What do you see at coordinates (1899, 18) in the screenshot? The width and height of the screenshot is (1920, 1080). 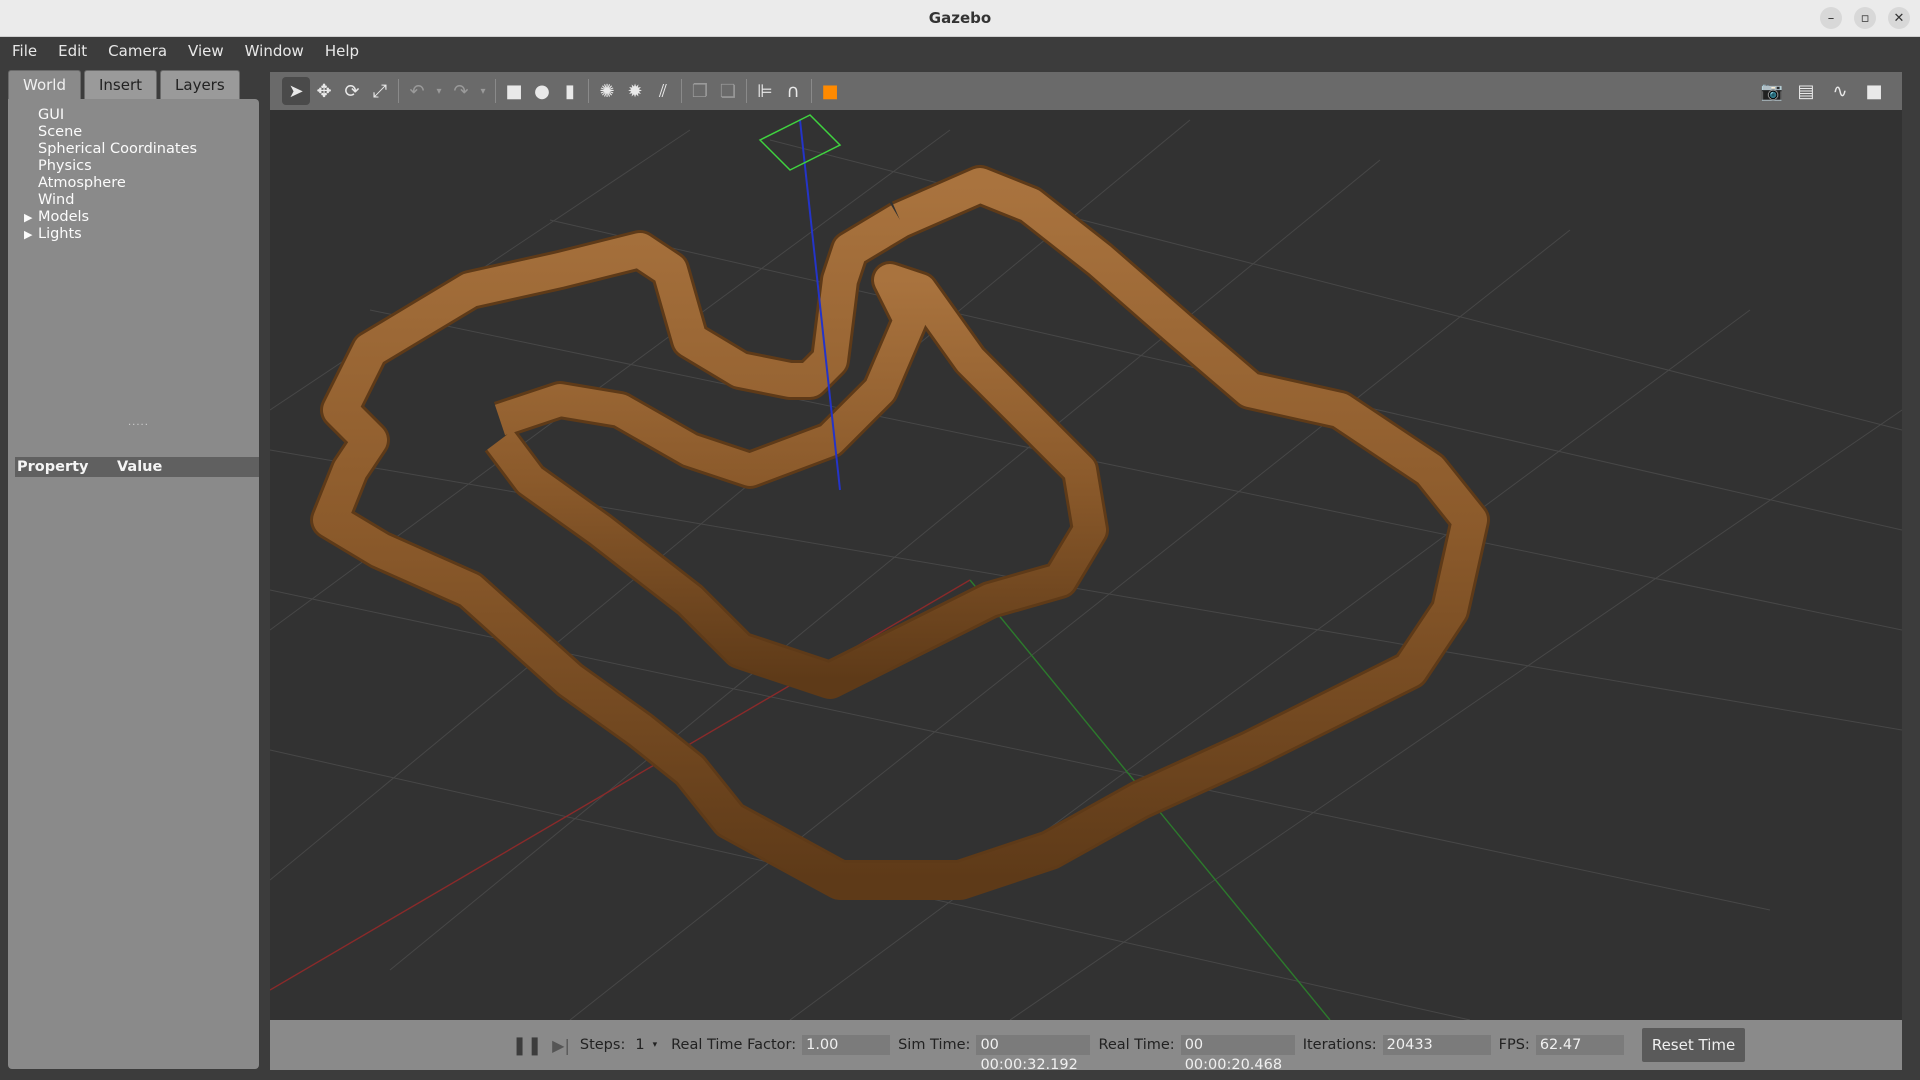 I see `close-icon: ✕` at bounding box center [1899, 18].